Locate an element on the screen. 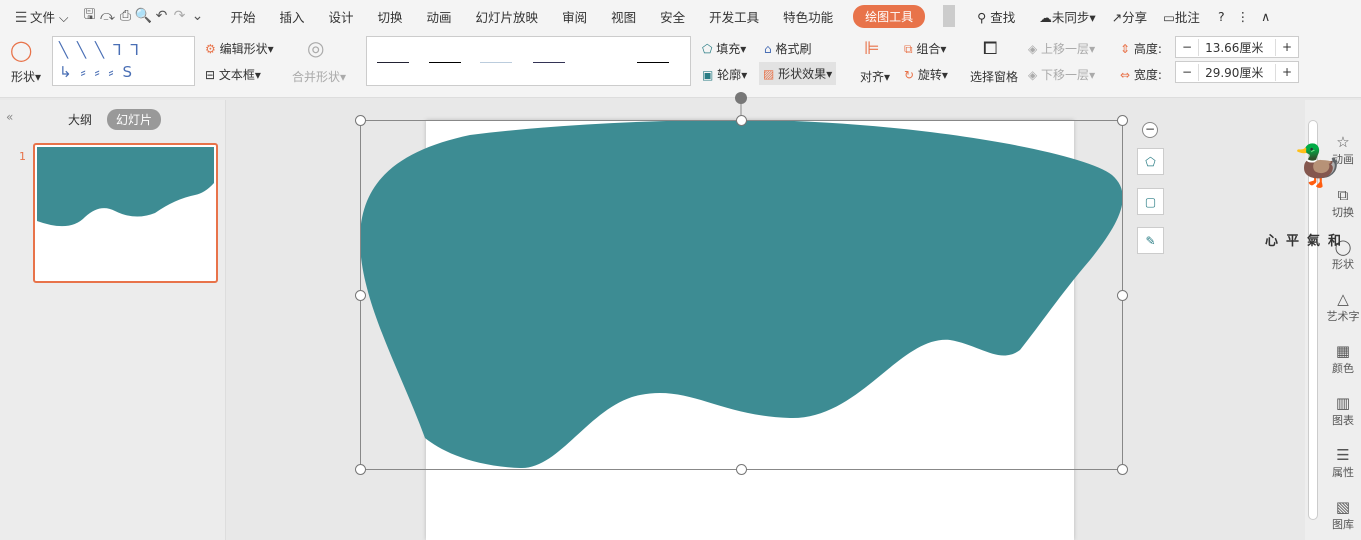 The image size is (1361, 540). fill-quick-button: ⬠ is located at coordinates (1150, 161).